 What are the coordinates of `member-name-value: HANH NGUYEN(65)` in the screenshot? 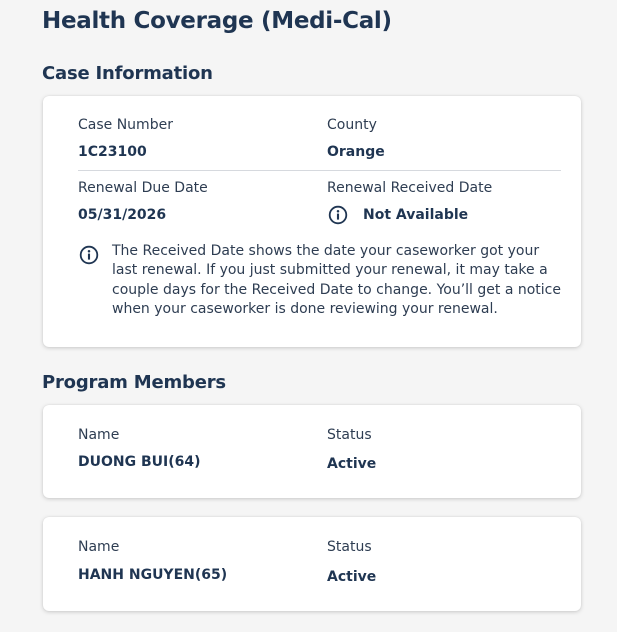 It's located at (153, 575).